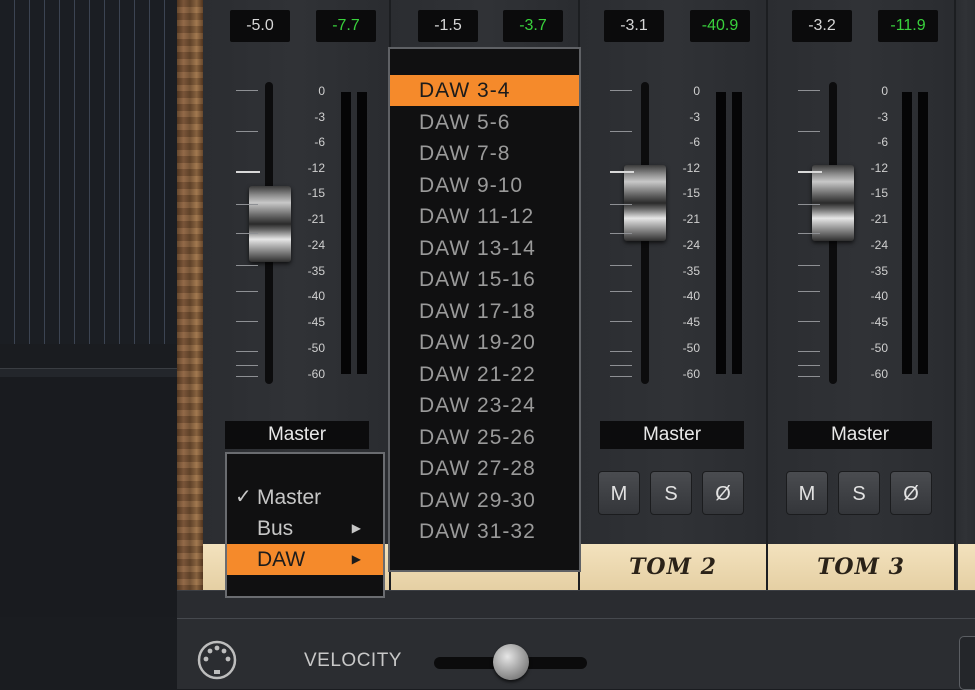  What do you see at coordinates (275, 528) in the screenshot?
I see `menu-item-label: Bus` at bounding box center [275, 528].